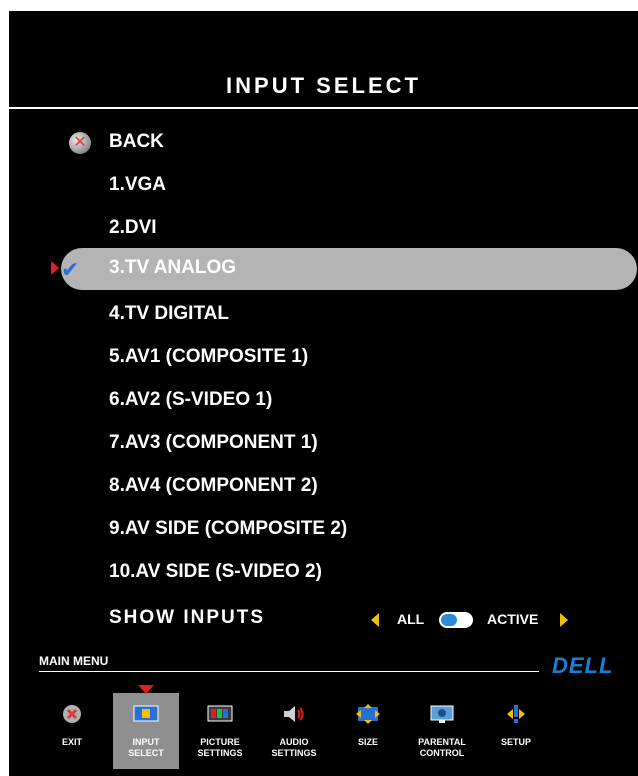 This screenshot has width=638, height=776. I want to click on input-item-label: 1.VGA, so click(138, 184).